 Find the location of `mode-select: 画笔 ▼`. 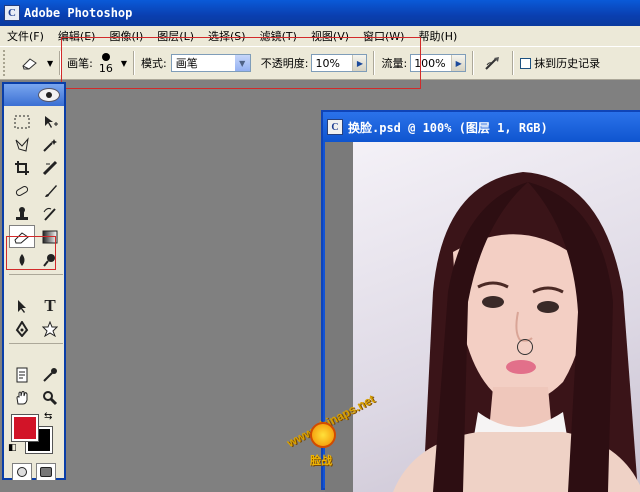

mode-select: 画笔 ▼ is located at coordinates (210, 63).